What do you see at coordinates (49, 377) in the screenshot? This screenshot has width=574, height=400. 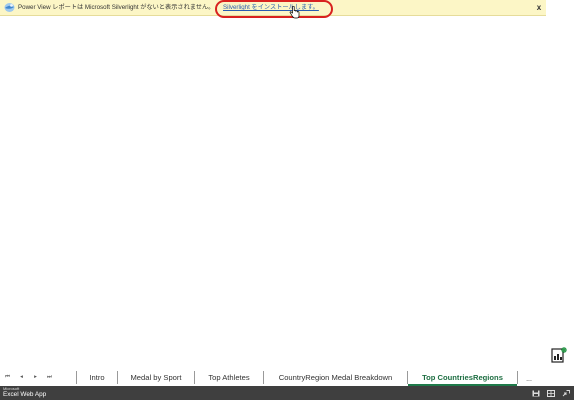 I see `last-sheet-button: ⏭` at bounding box center [49, 377].